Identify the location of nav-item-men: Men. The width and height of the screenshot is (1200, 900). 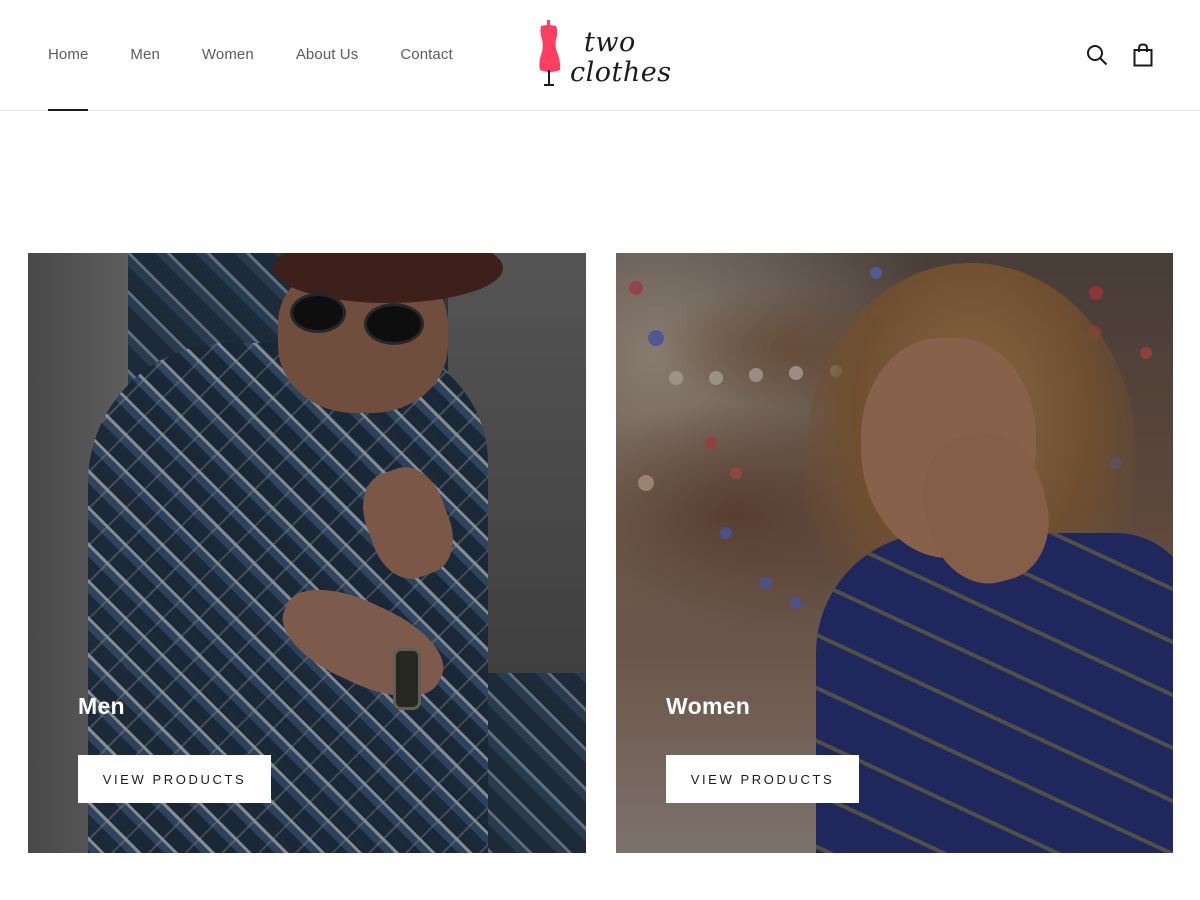
(144, 55).